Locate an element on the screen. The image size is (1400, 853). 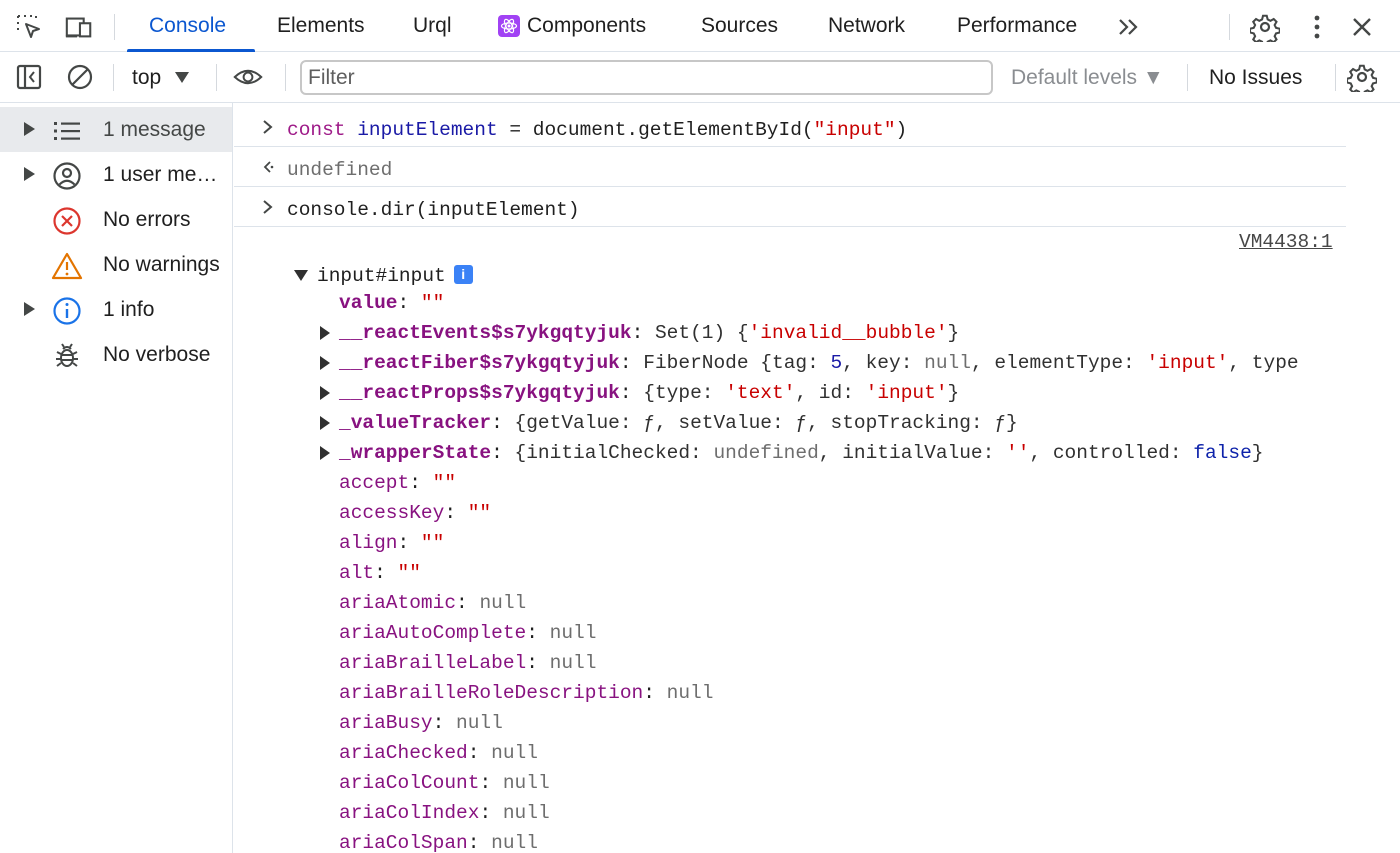
tab-label: Components is located at coordinates (587, 25).